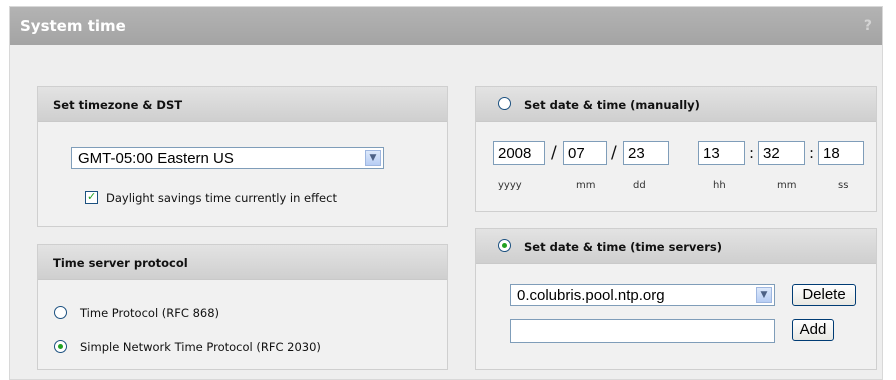 The height and width of the screenshot is (380, 896). Describe the element at coordinates (120, 263) in the screenshot. I see `protocol-panel-title: Time server protocol` at that location.